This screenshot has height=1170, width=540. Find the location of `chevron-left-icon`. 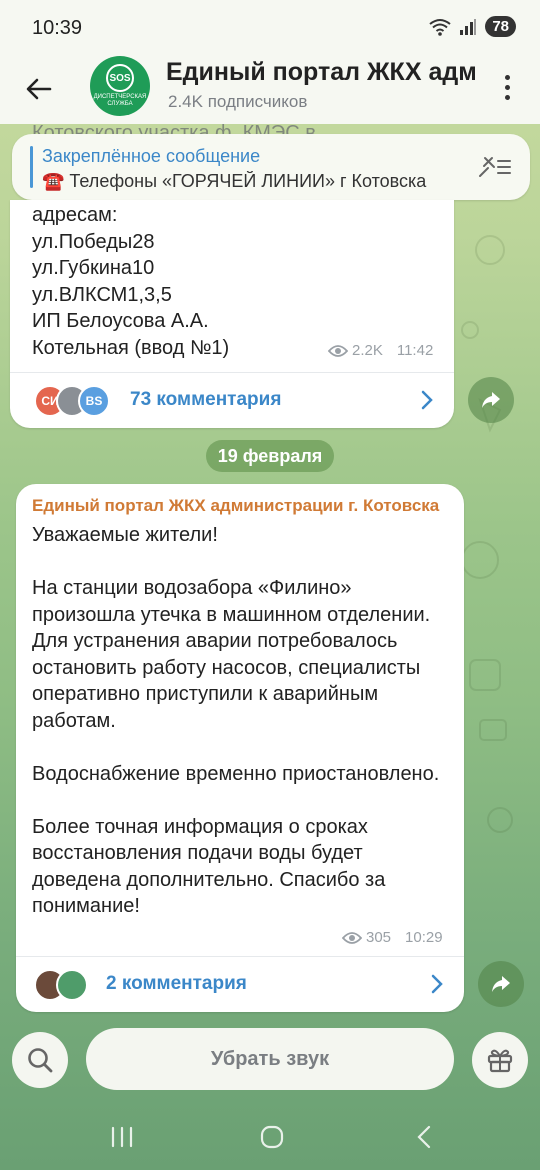

chevron-left-icon is located at coordinates (424, 1137).